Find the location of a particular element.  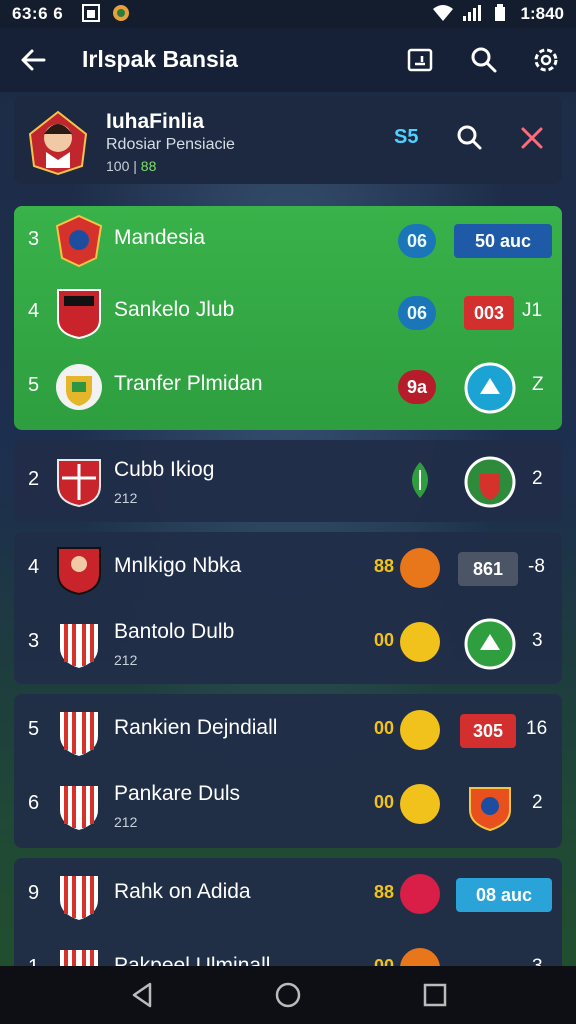

value-badge: 50 auc is located at coordinates (503, 241).